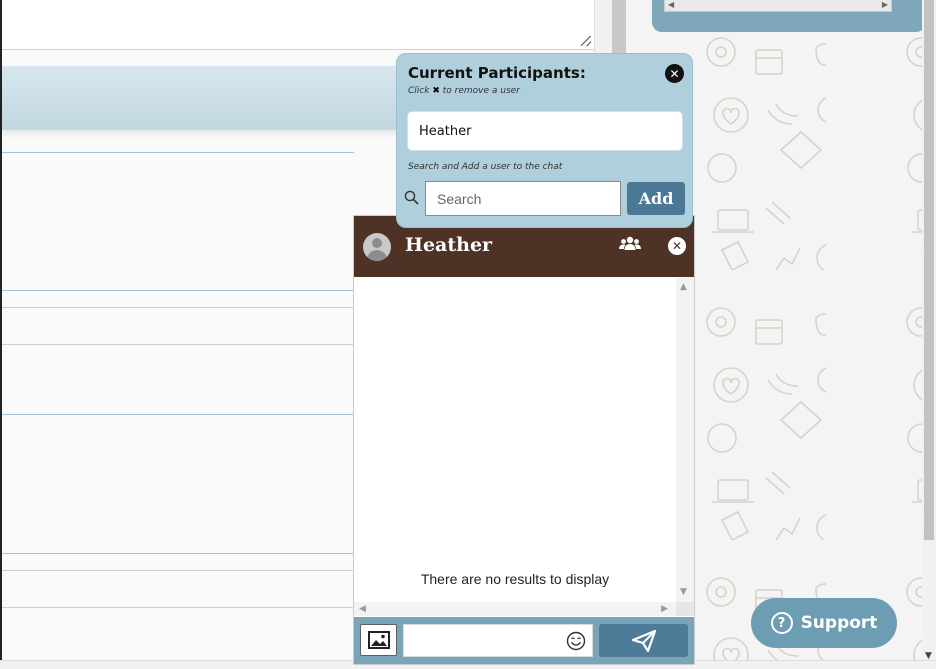 This screenshot has width=936, height=669. Describe the element at coordinates (449, 245) in the screenshot. I see `chat-title: Heather` at that location.